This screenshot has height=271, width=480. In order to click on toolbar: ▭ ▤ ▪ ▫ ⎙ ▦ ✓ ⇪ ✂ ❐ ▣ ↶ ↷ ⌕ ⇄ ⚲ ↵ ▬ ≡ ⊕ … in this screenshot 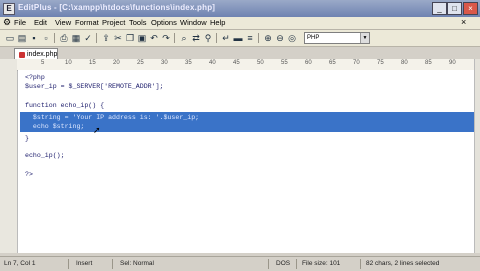, I will do `click(240, 38)`.